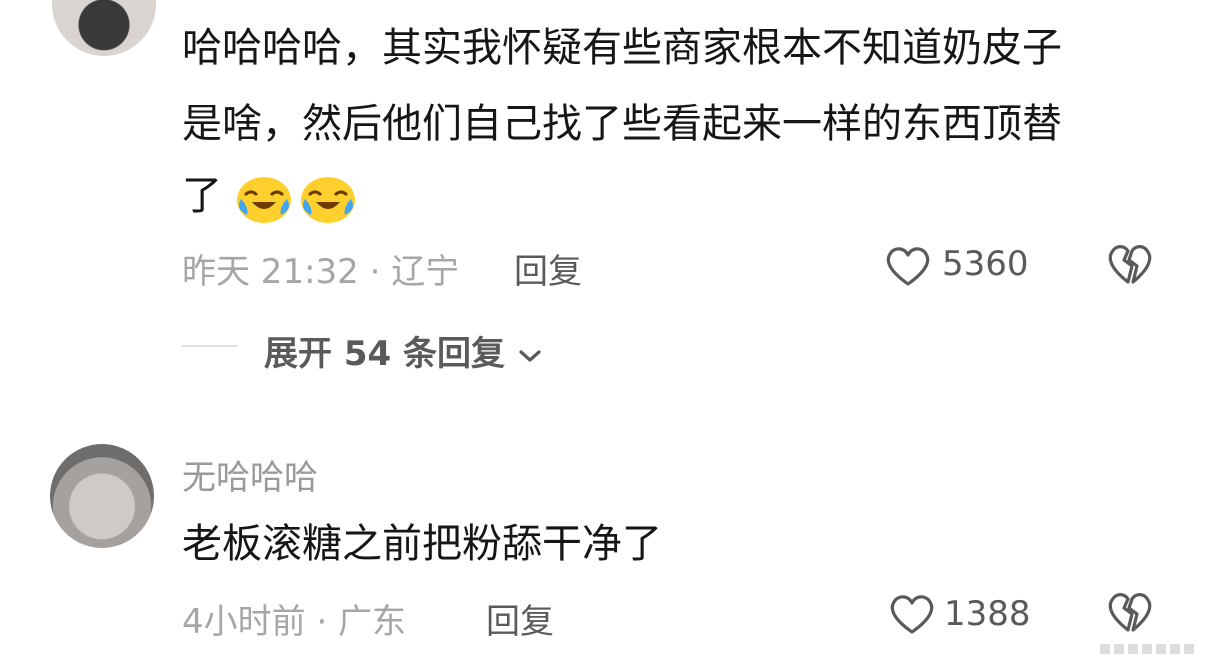 The width and height of the screenshot is (1206, 668). What do you see at coordinates (321, 272) in the screenshot?
I see `comment-meta: 昨天 21:32 · 辽宁` at bounding box center [321, 272].